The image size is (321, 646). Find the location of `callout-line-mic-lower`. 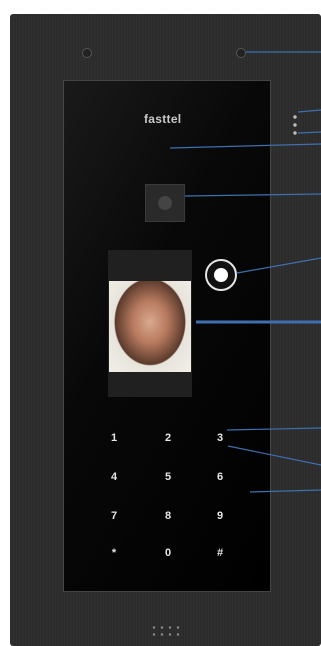

callout-line-mic-lower is located at coordinates (309, 132).